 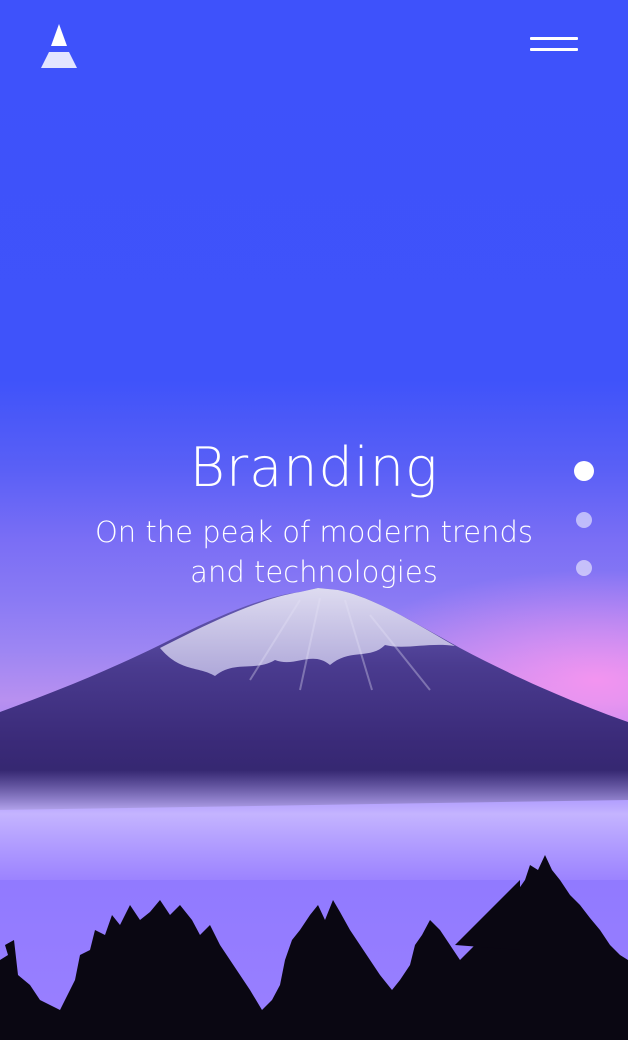 I want to click on logo, so click(x=59, y=46).